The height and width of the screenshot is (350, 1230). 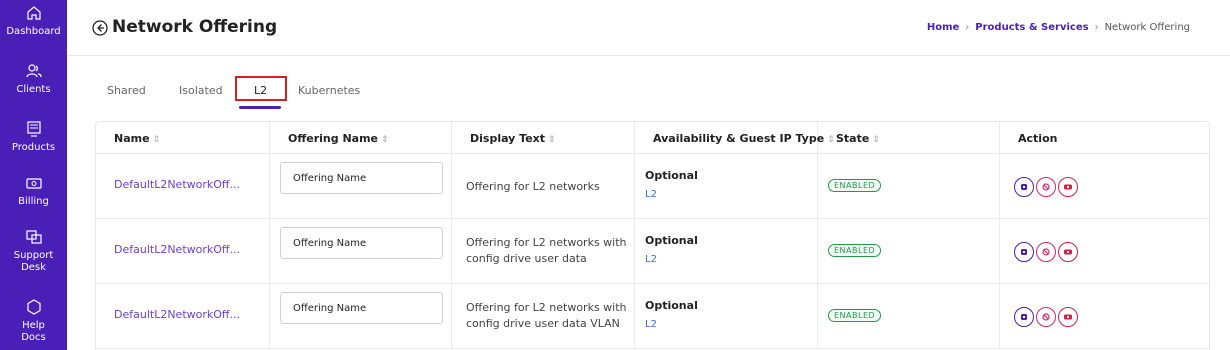 What do you see at coordinates (201, 87) in the screenshot?
I see `tab-isolated: Isolated` at bounding box center [201, 87].